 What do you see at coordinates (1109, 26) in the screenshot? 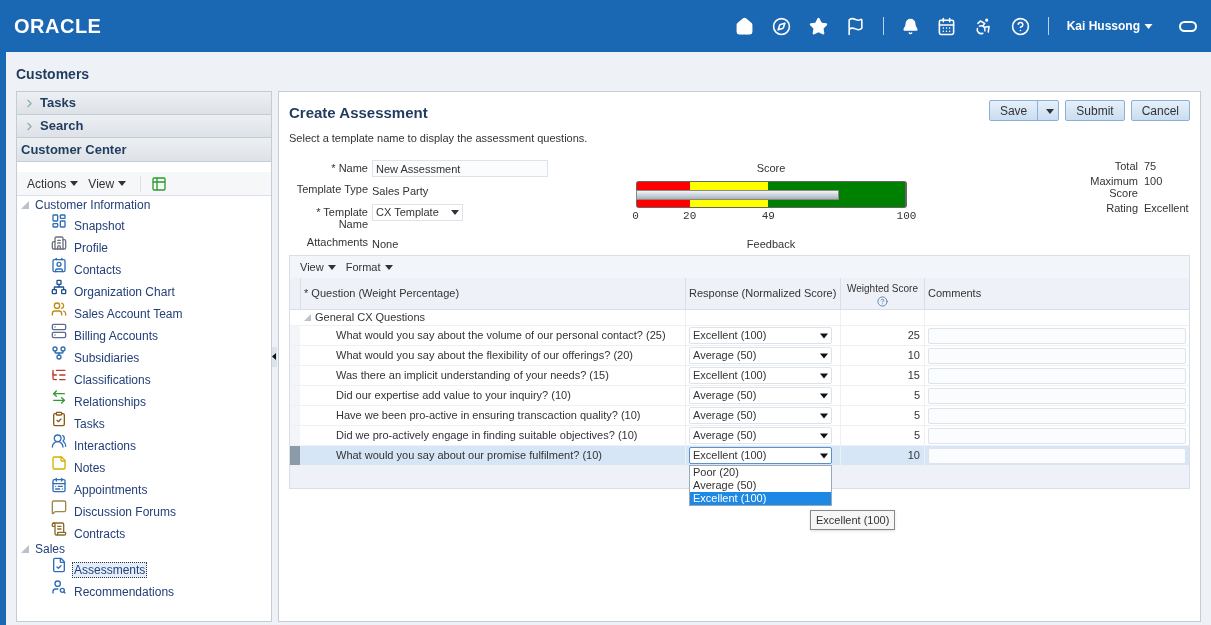
I see `user-menu: Kai Hussong` at bounding box center [1109, 26].